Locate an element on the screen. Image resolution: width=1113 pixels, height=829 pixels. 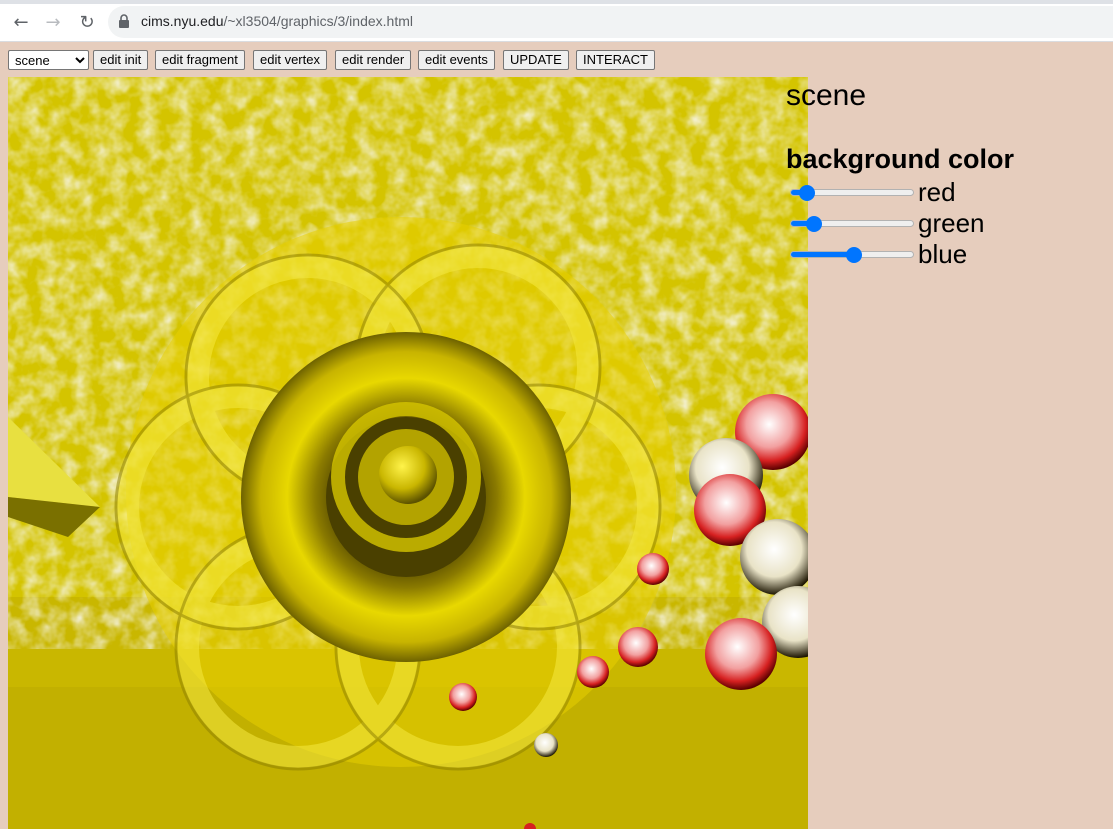
slider-blue-row: blue is located at coordinates (946, 254).